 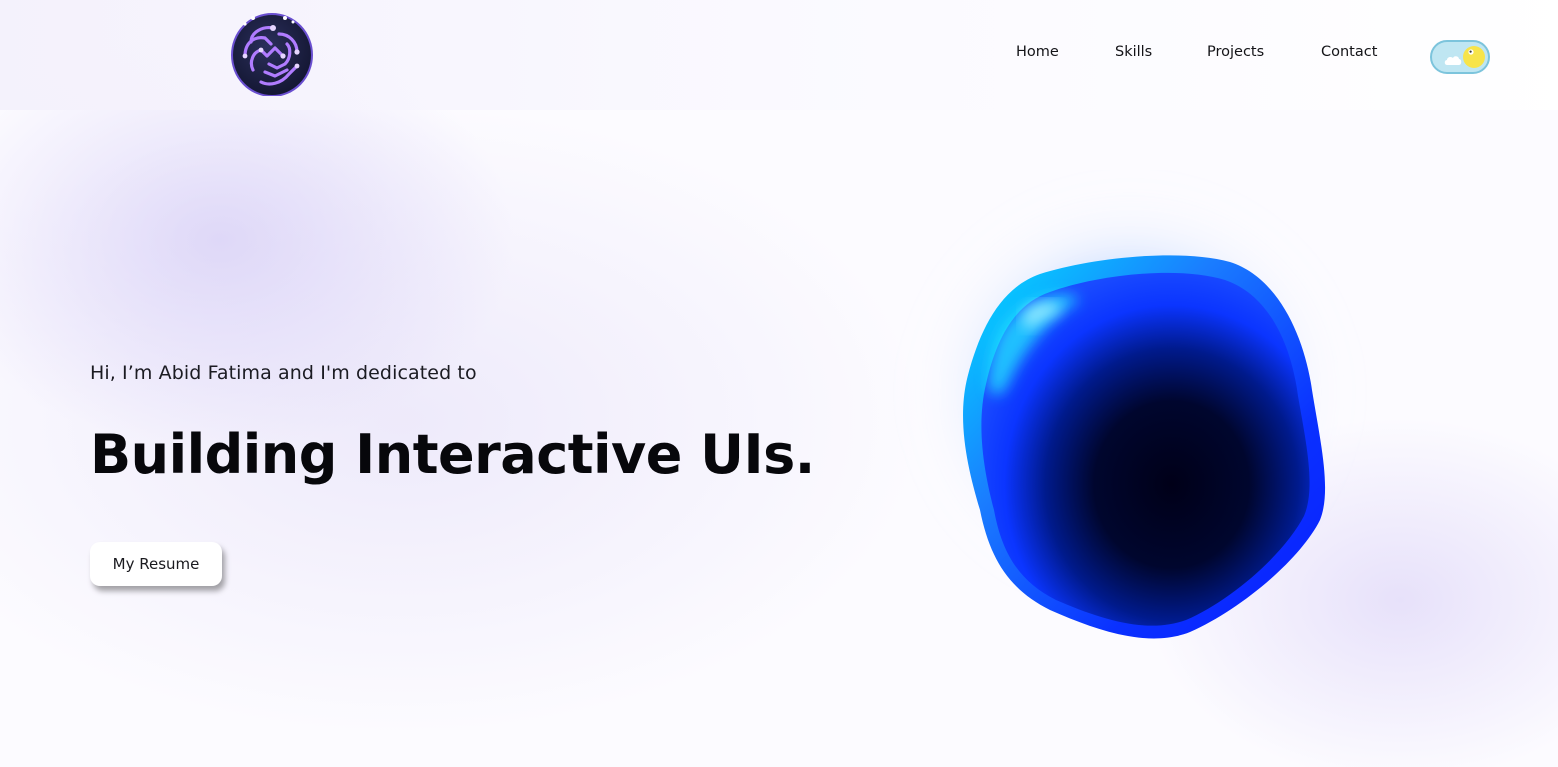 I want to click on nav-link-projects: Projects, so click(x=1235, y=52).